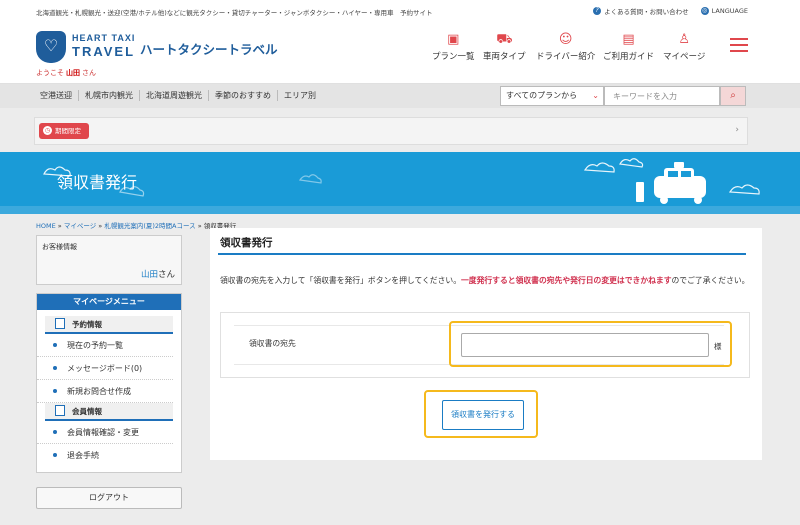  I want to click on chevron-down-icon: ⌄, so click(595, 95).